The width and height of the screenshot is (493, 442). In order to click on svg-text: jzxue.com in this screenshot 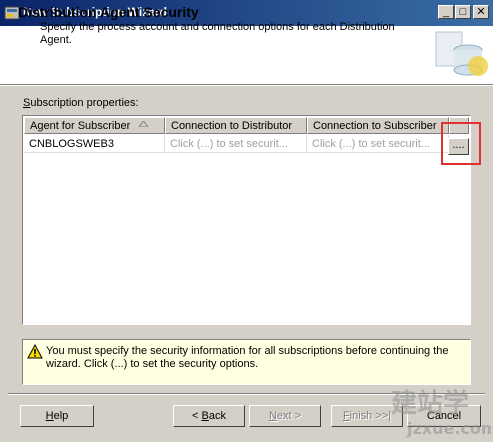, I will do `click(448, 428)`.